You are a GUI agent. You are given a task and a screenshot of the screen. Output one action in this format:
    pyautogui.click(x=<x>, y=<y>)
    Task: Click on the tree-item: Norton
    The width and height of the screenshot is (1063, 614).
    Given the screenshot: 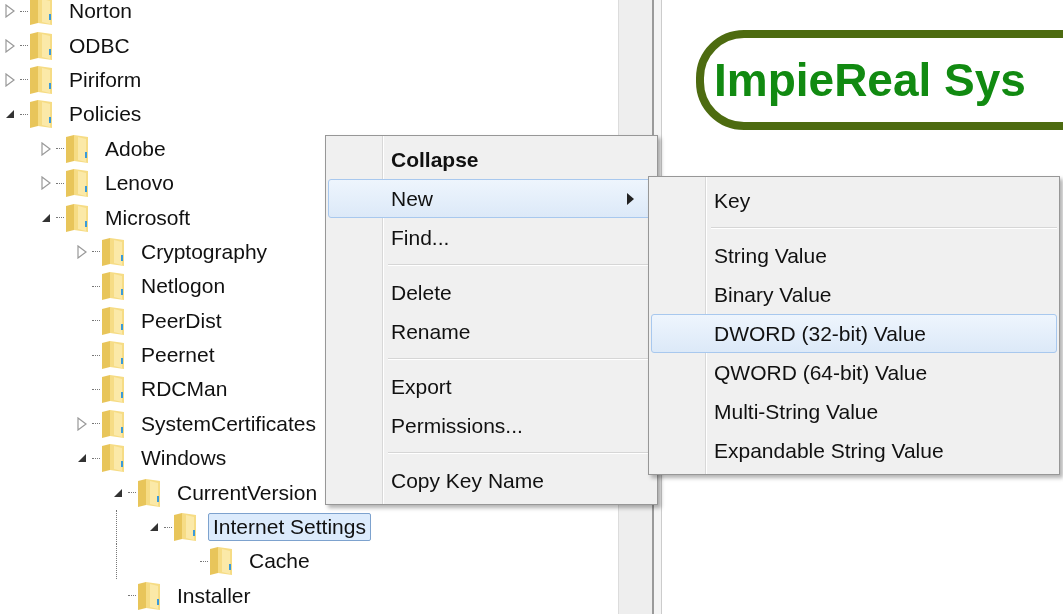 What is the action you would take?
    pyautogui.click(x=101, y=13)
    